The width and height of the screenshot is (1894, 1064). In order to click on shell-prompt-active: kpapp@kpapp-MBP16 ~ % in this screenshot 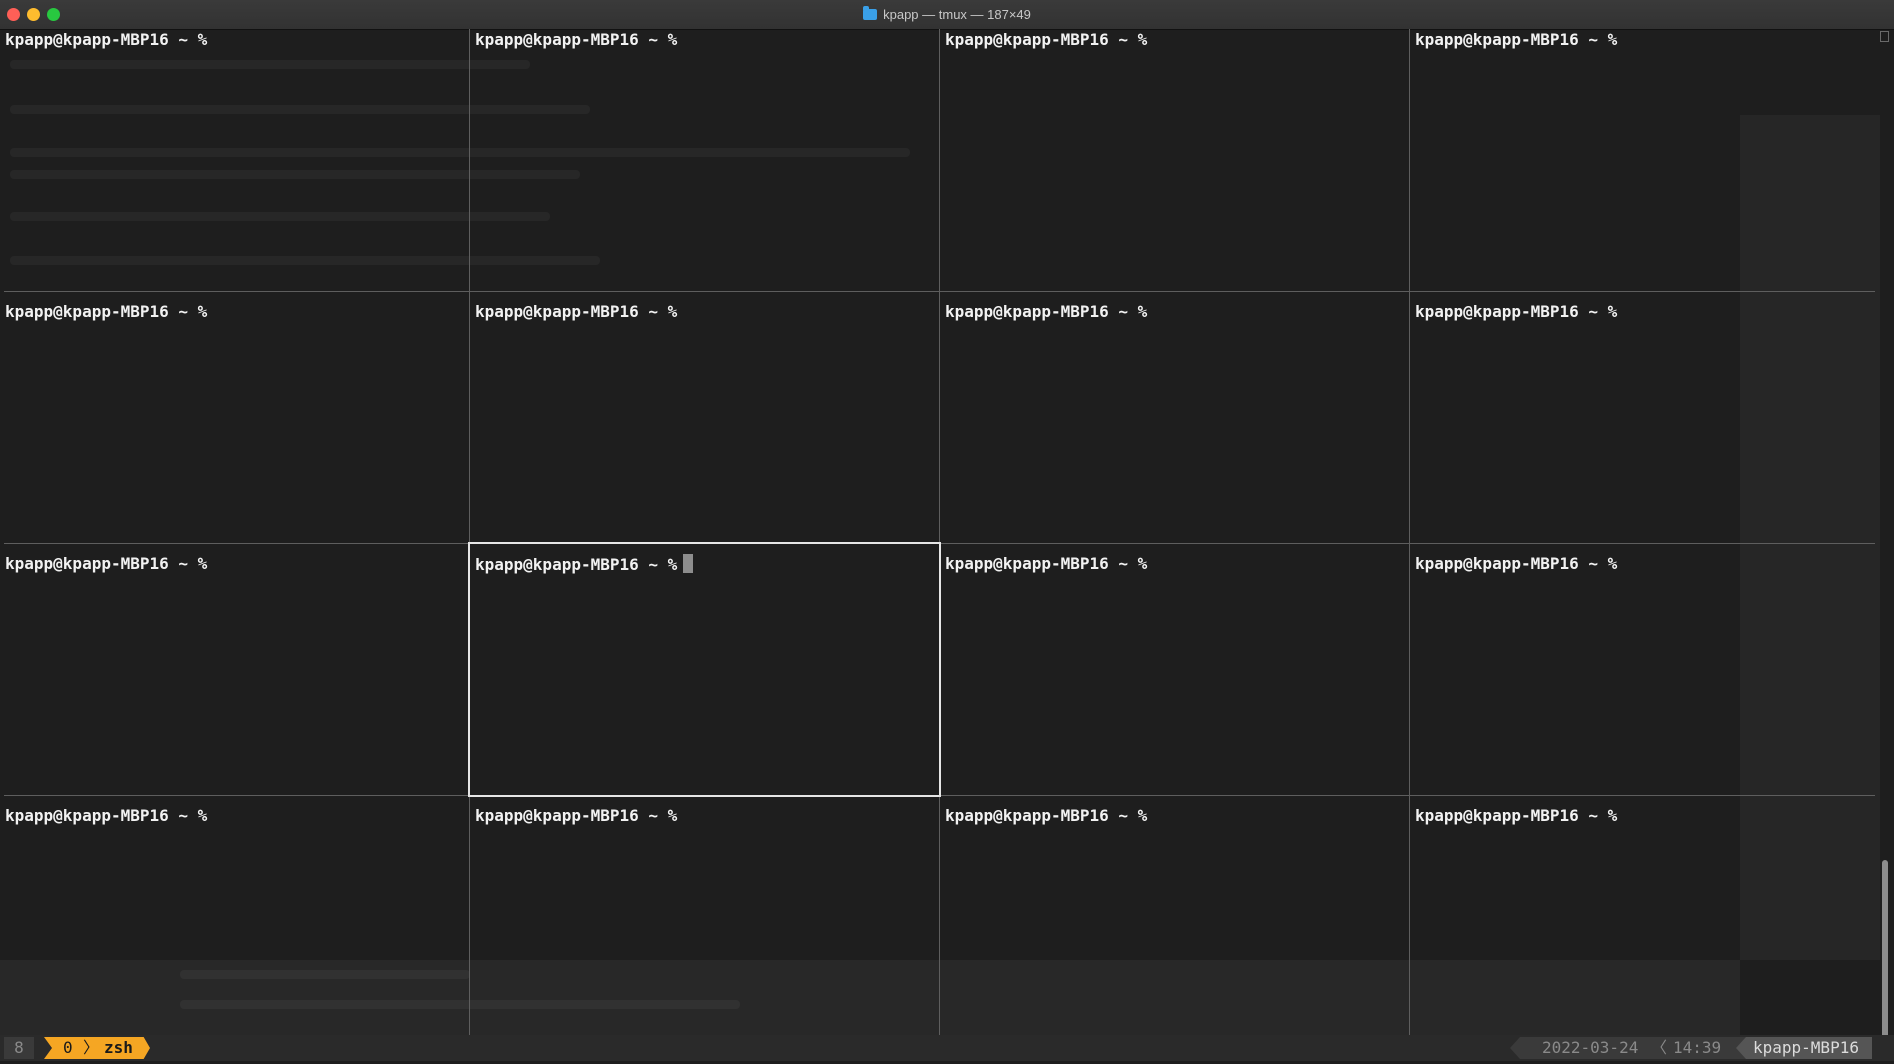, I will do `click(584, 564)`.